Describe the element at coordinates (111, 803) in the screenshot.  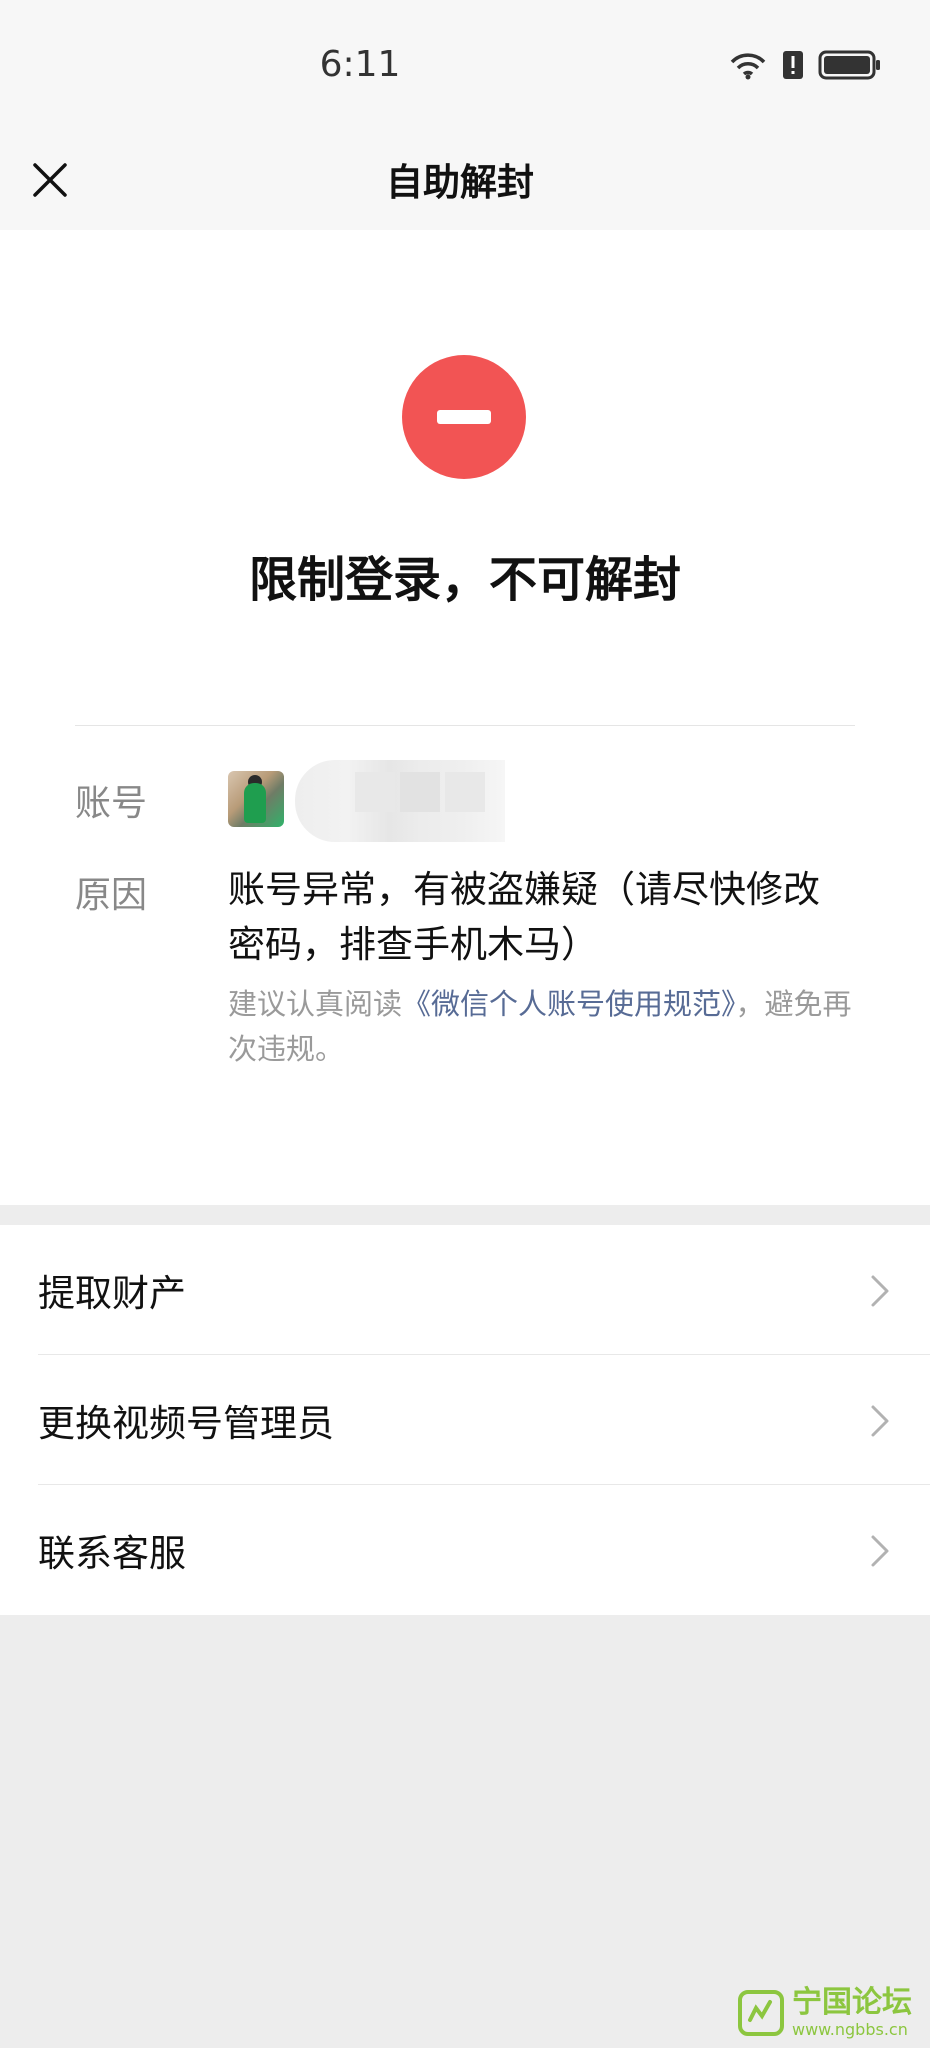
I see `account-label: 账号` at that location.